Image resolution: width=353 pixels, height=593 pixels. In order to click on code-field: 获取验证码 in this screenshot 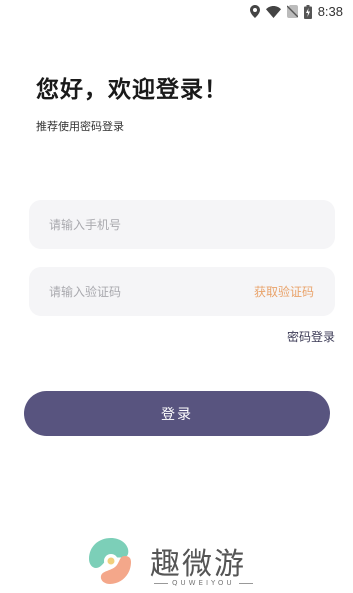, I will do `click(182, 291)`.